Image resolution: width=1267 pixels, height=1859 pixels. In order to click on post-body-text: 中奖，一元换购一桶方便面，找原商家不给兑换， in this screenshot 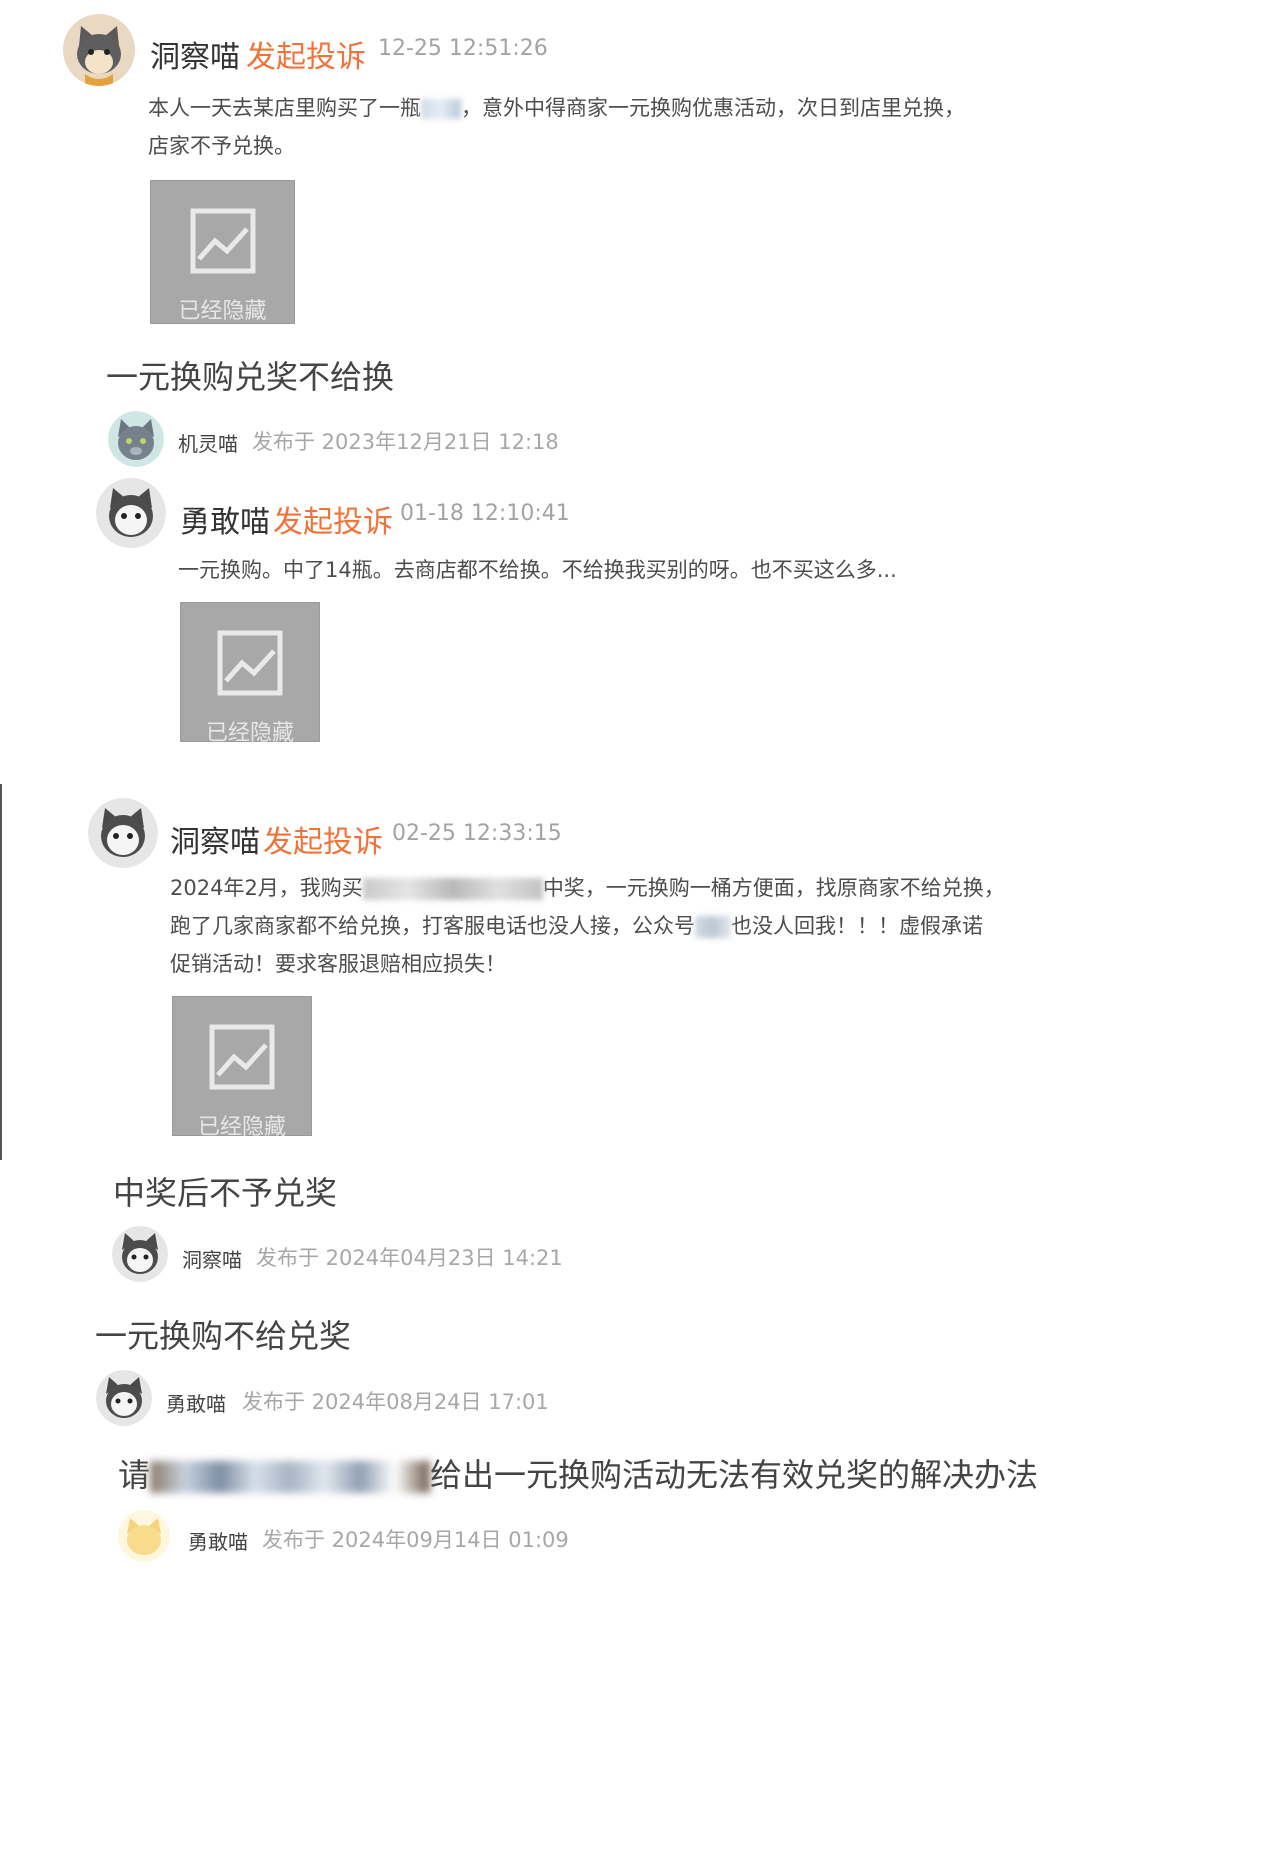, I will do `click(773, 888)`.